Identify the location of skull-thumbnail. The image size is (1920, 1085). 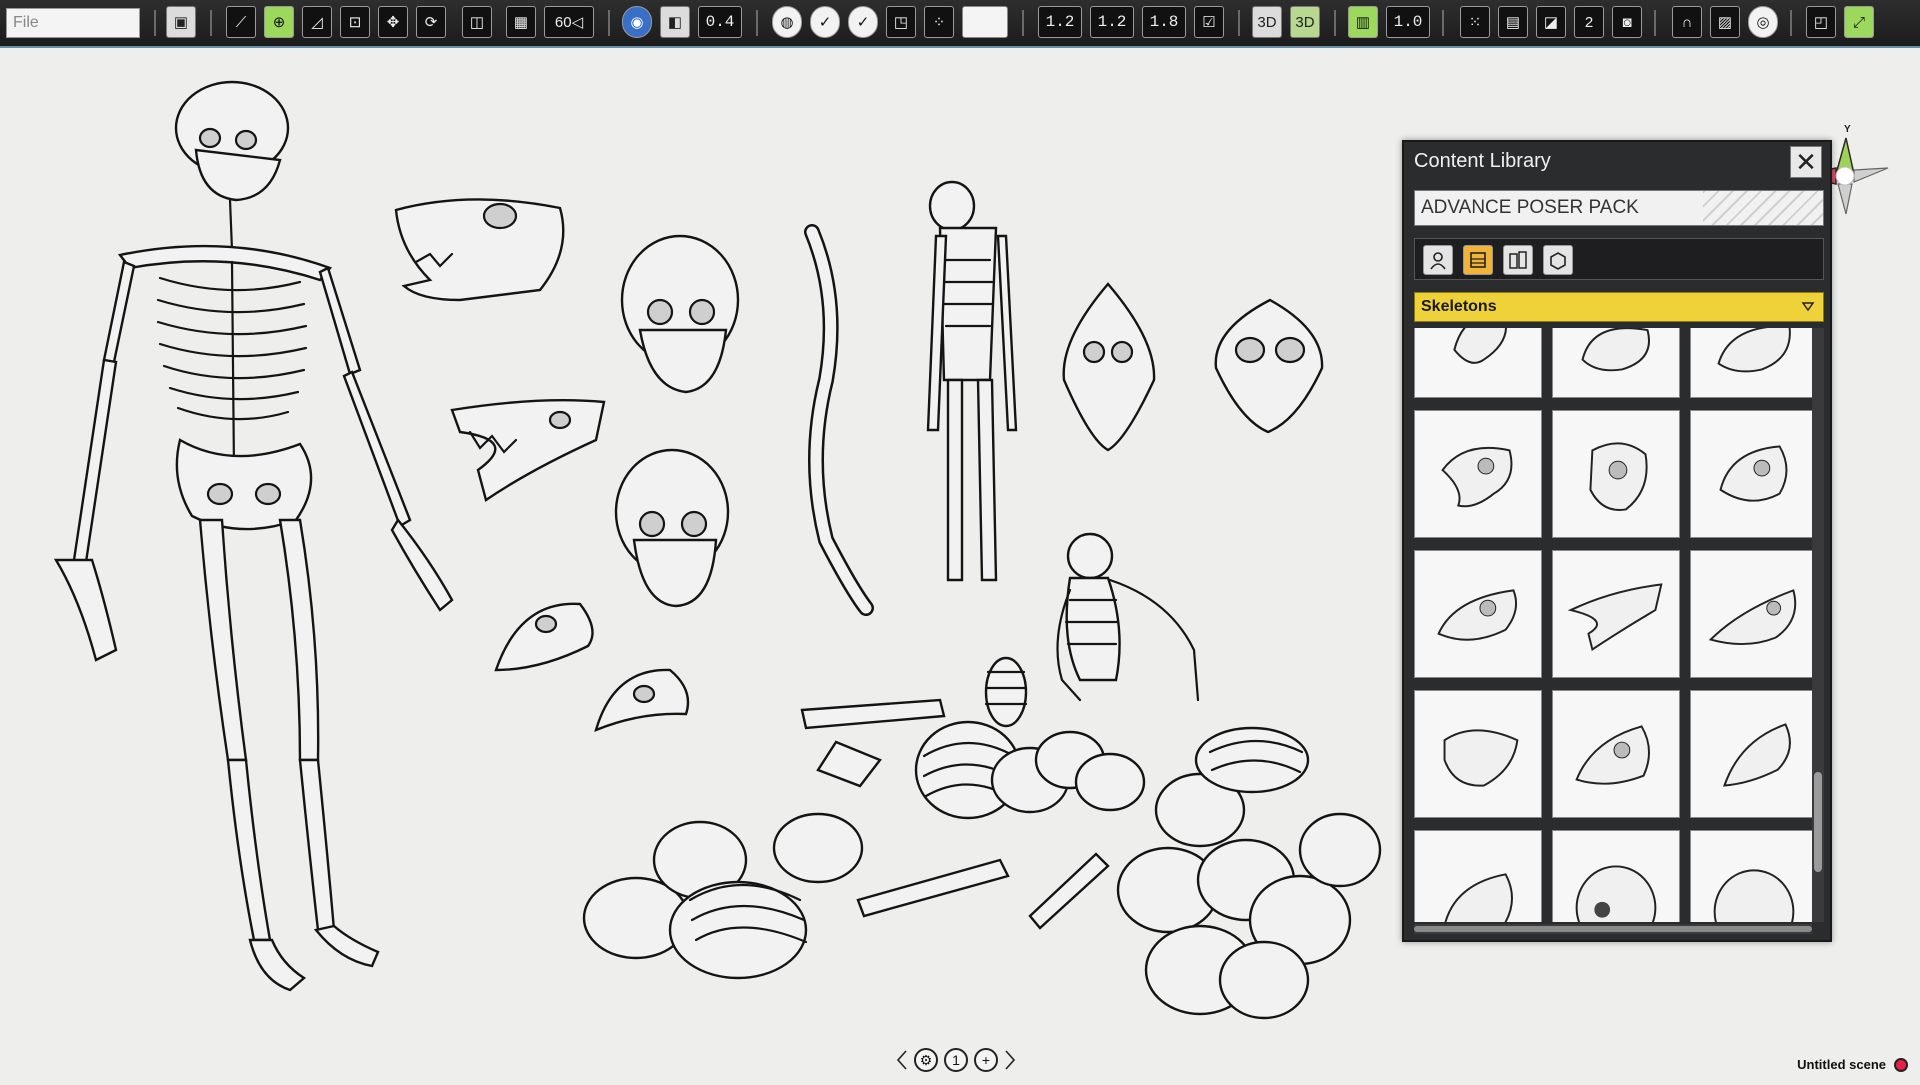
(1478, 876).